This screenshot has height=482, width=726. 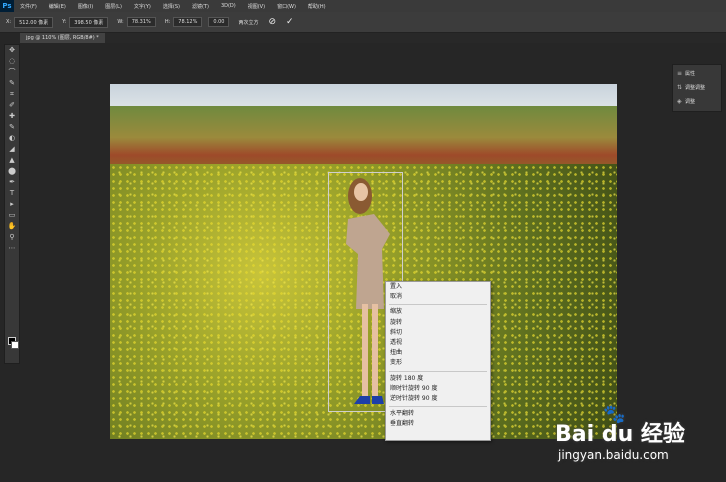 What do you see at coordinates (12, 105) in the screenshot?
I see `eyedropper-tool-icon: ✐` at bounding box center [12, 105].